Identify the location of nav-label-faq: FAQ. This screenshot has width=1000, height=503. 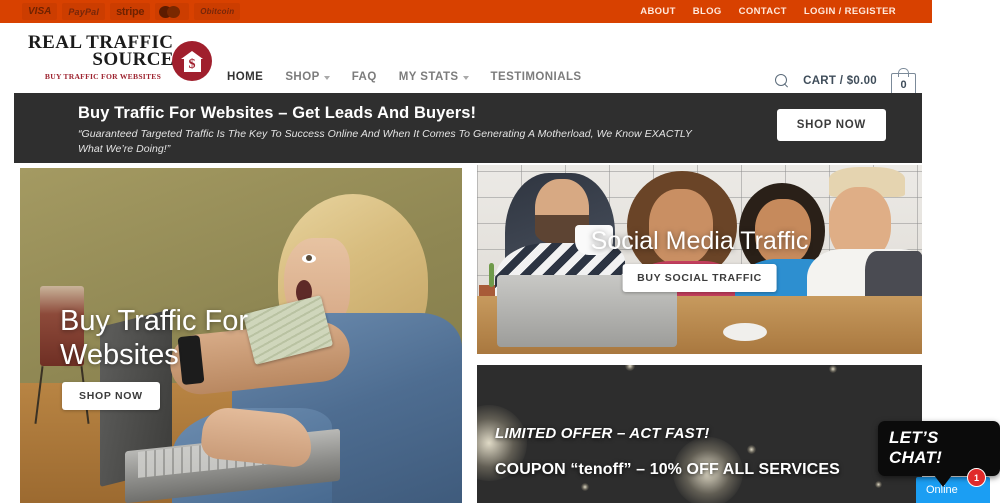
(364, 77).